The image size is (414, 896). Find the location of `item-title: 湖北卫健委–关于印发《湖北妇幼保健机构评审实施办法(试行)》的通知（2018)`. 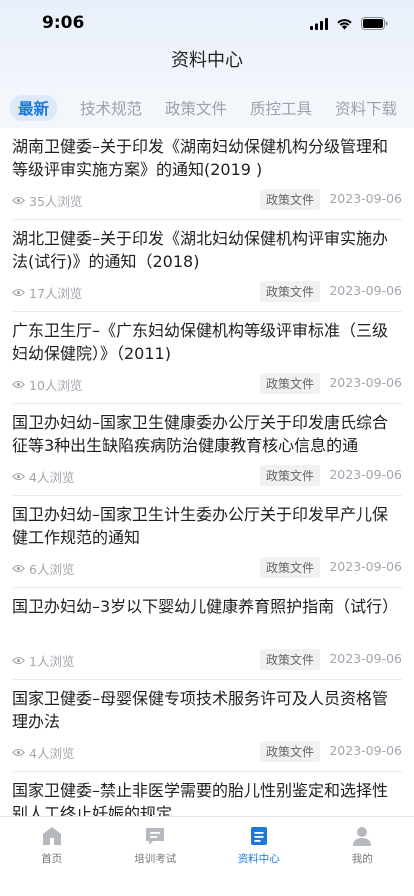

item-title: 湖北卫健委–关于印发《湖北妇幼保健机构评审实施办法(试行)》的通知（2018) is located at coordinates (200, 250).